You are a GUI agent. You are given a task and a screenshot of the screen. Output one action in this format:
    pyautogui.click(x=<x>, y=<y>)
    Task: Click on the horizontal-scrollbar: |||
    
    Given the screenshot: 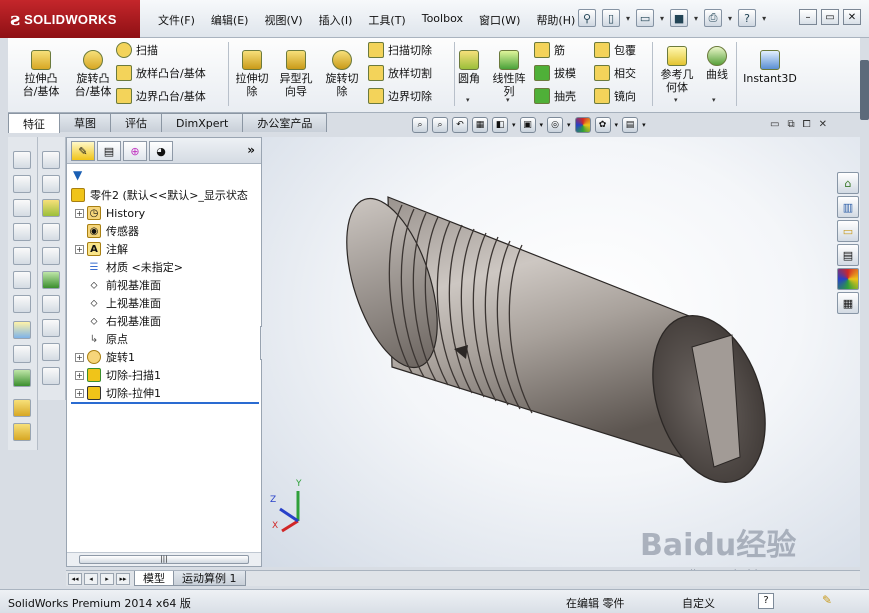 What is the action you would take?
    pyautogui.click(x=164, y=559)
    